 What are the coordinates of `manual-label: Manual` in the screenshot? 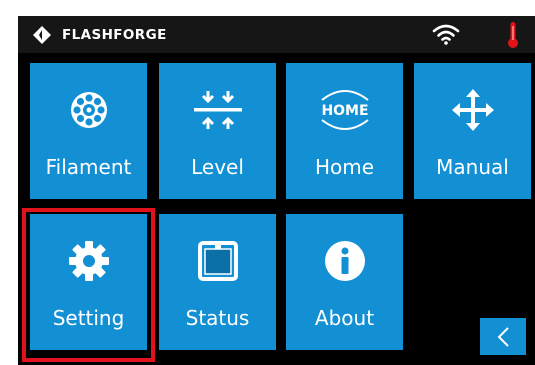 It's located at (472, 167).